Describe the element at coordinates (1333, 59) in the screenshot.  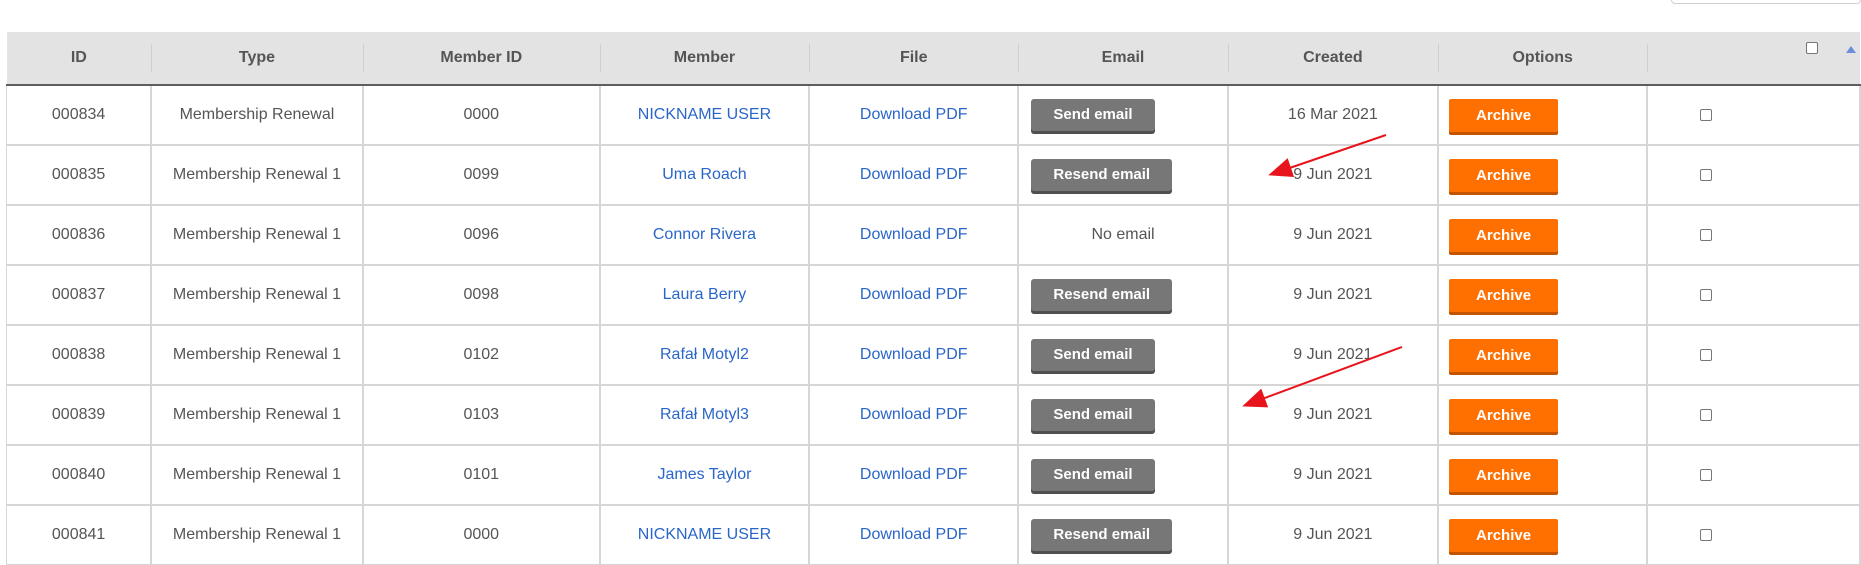
I see `column-header-created: Created` at that location.